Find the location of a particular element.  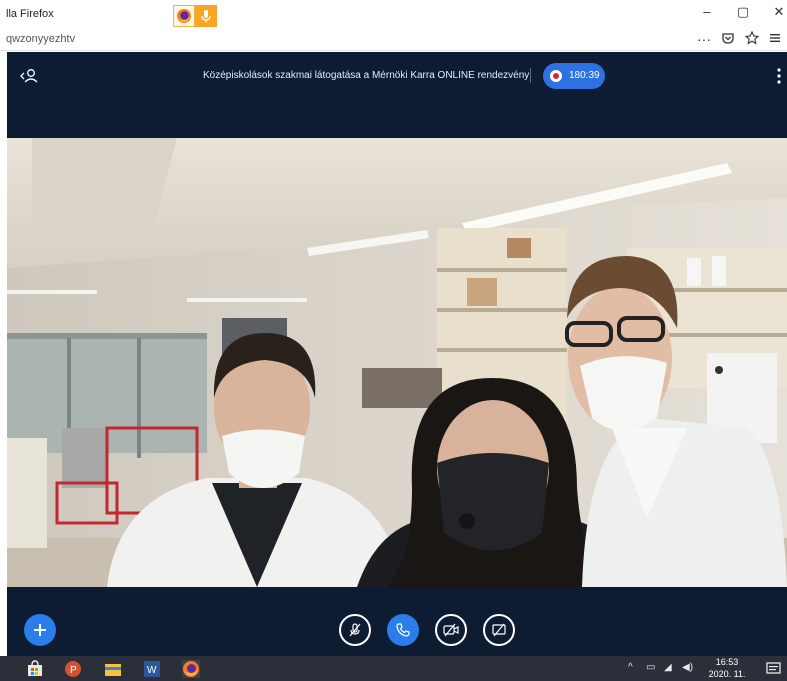

microphone-sharing-icon is located at coordinates (206, 16).